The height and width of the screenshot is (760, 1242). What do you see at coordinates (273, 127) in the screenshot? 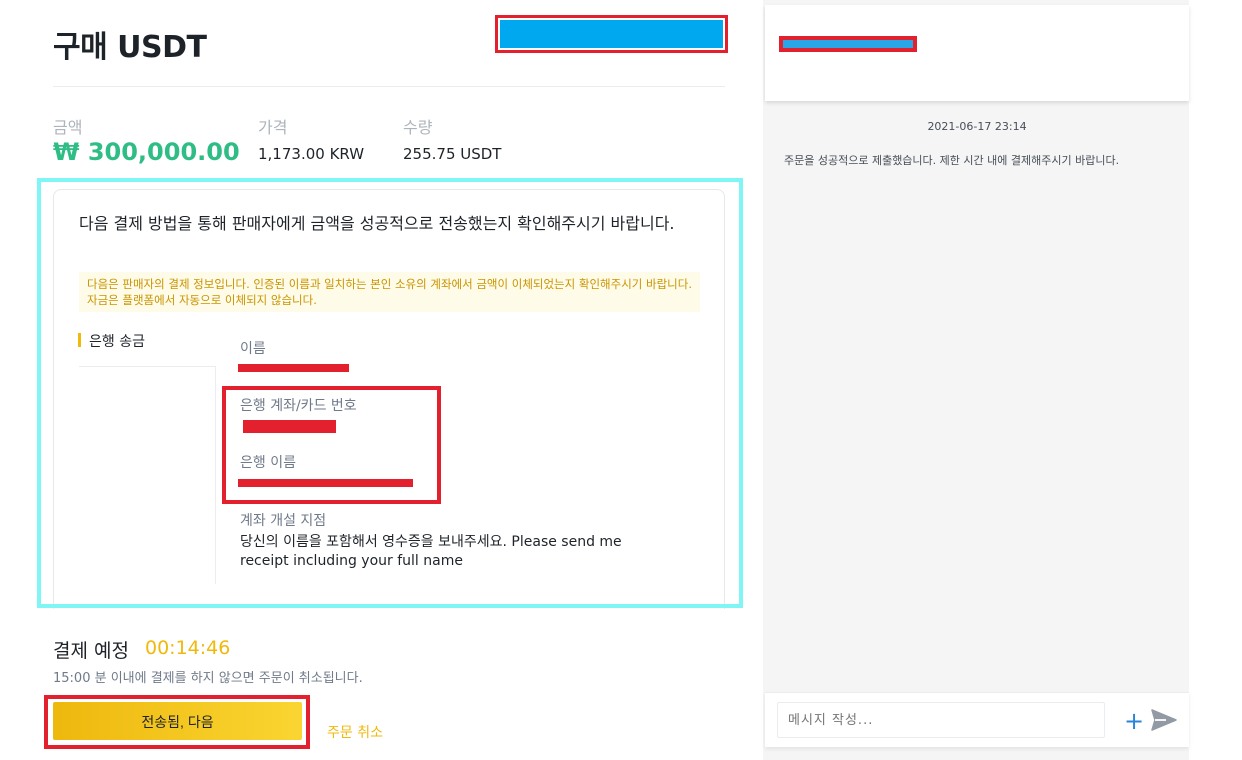
I see `price-label: 가격` at bounding box center [273, 127].